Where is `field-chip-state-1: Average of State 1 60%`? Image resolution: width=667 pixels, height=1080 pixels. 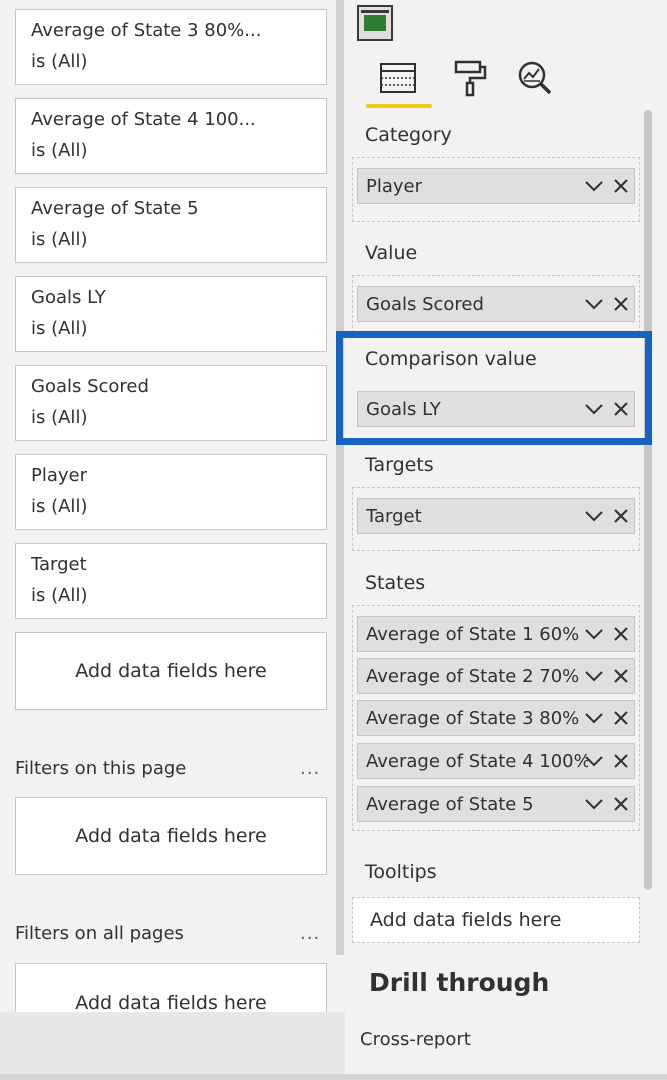
field-chip-state-1: Average of State 1 60% is located at coordinates (496, 634).